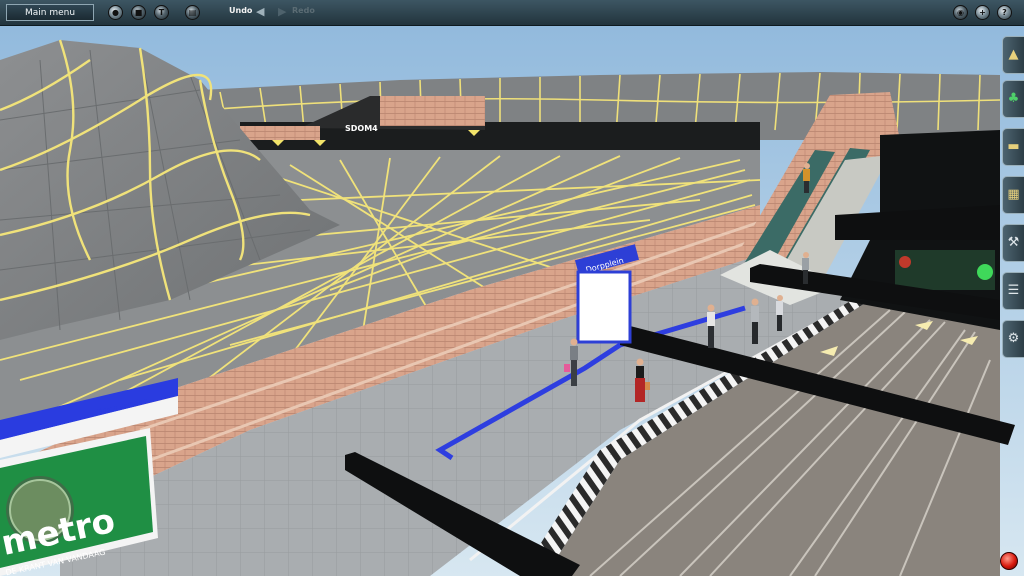 The width and height of the screenshot is (1024, 576). I want to click on help-icon: ?, so click(1004, 12).